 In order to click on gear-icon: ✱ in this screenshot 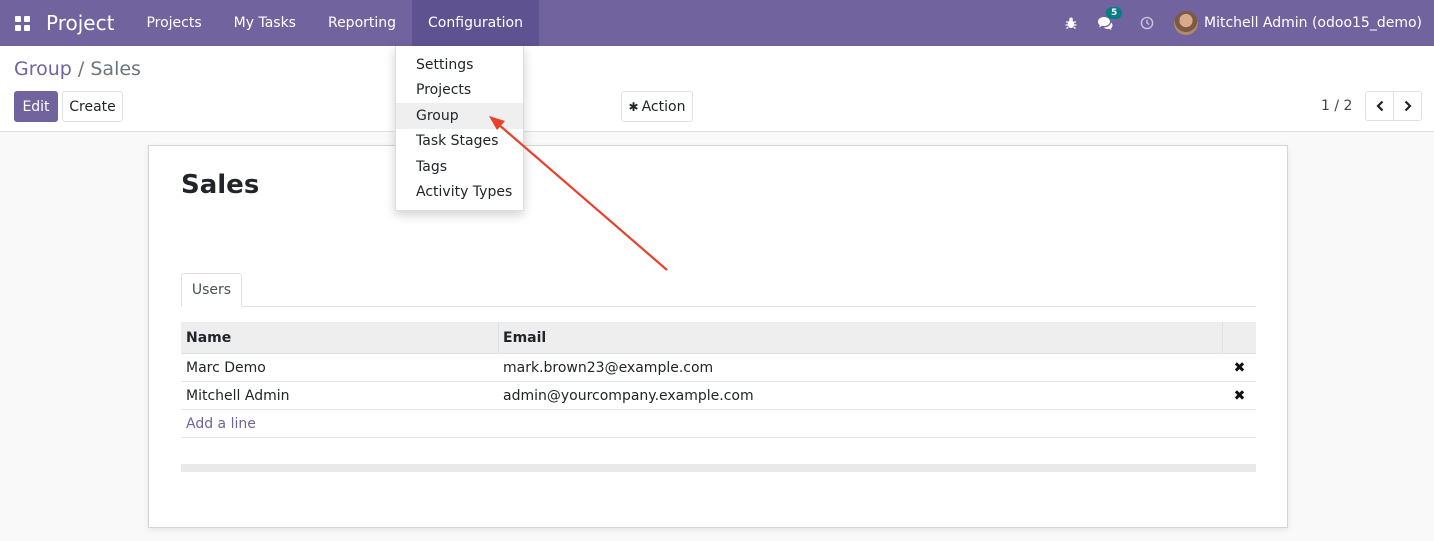, I will do `click(633, 106)`.